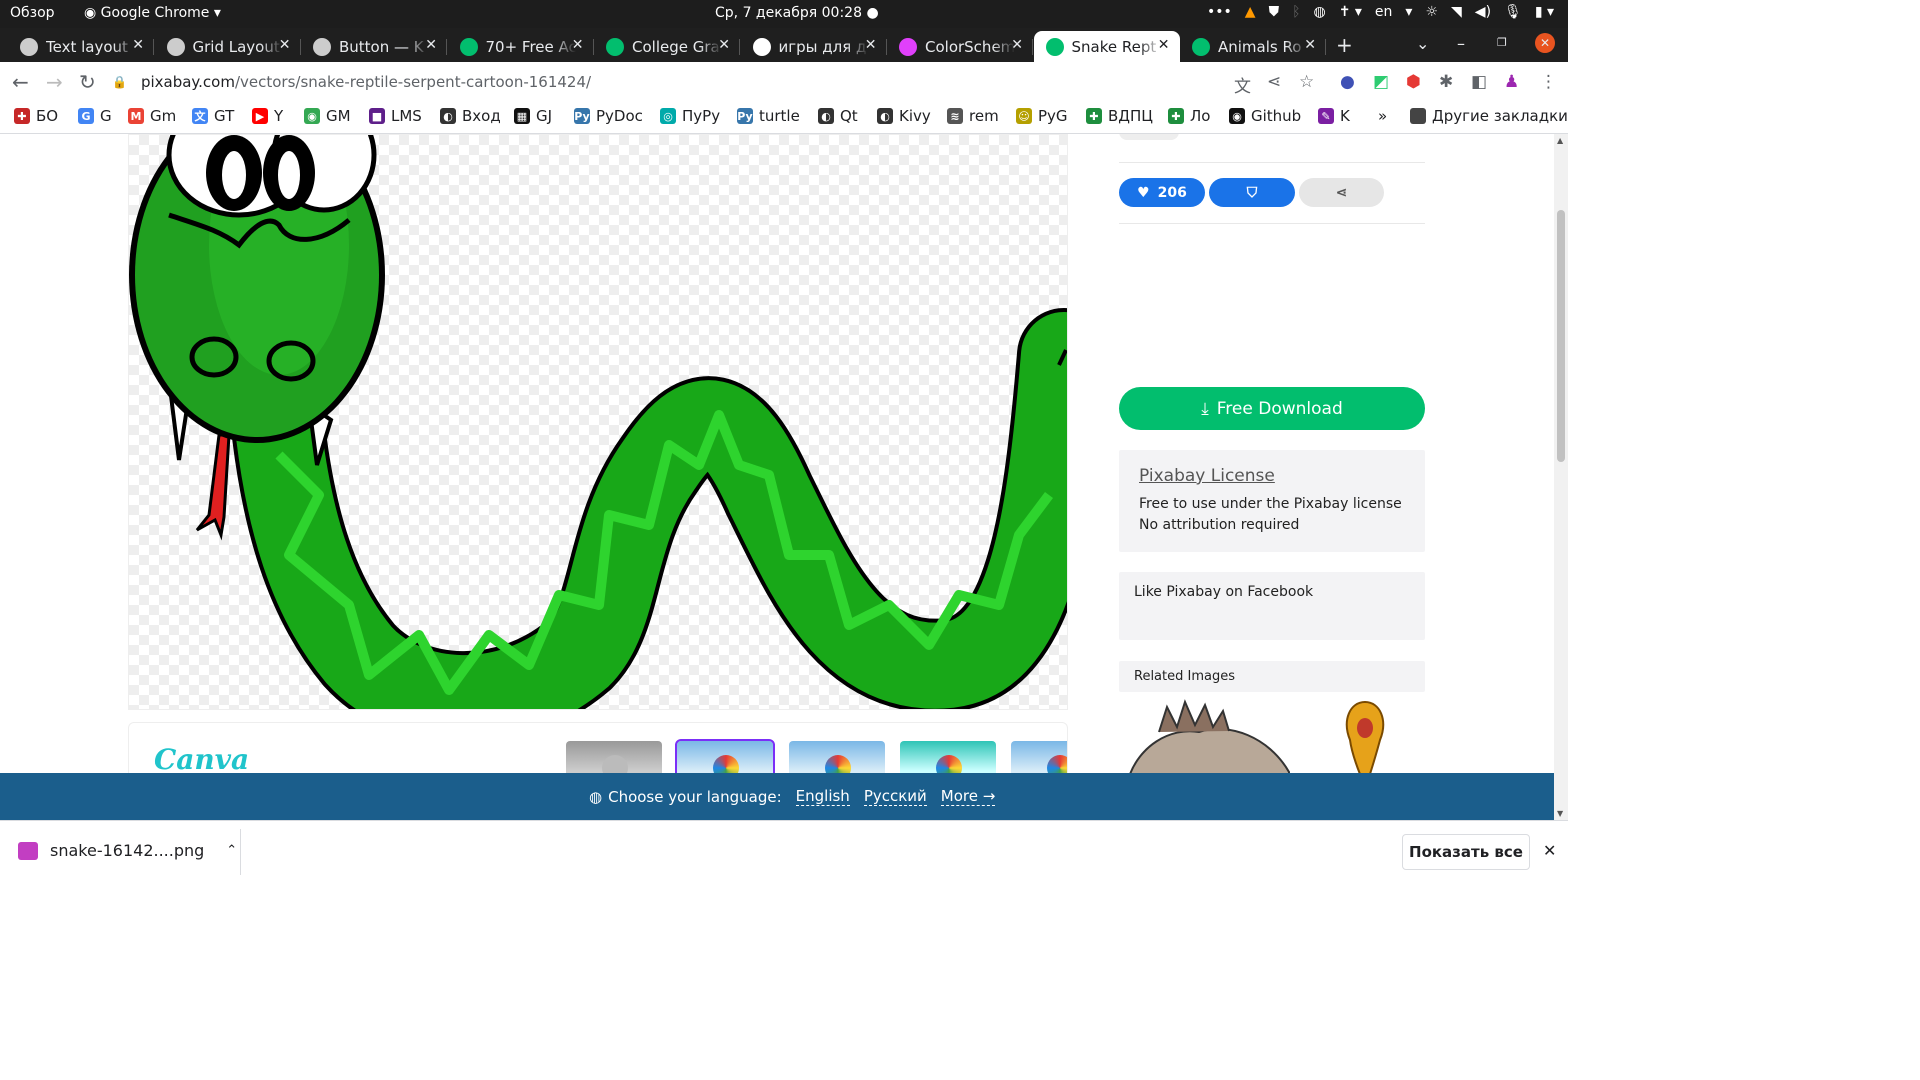 Image resolution: width=1920 pixels, height=1080 pixels. Describe the element at coordinates (1272, 408) in the screenshot. I see `free-download-button: ⤓ Free Download` at that location.